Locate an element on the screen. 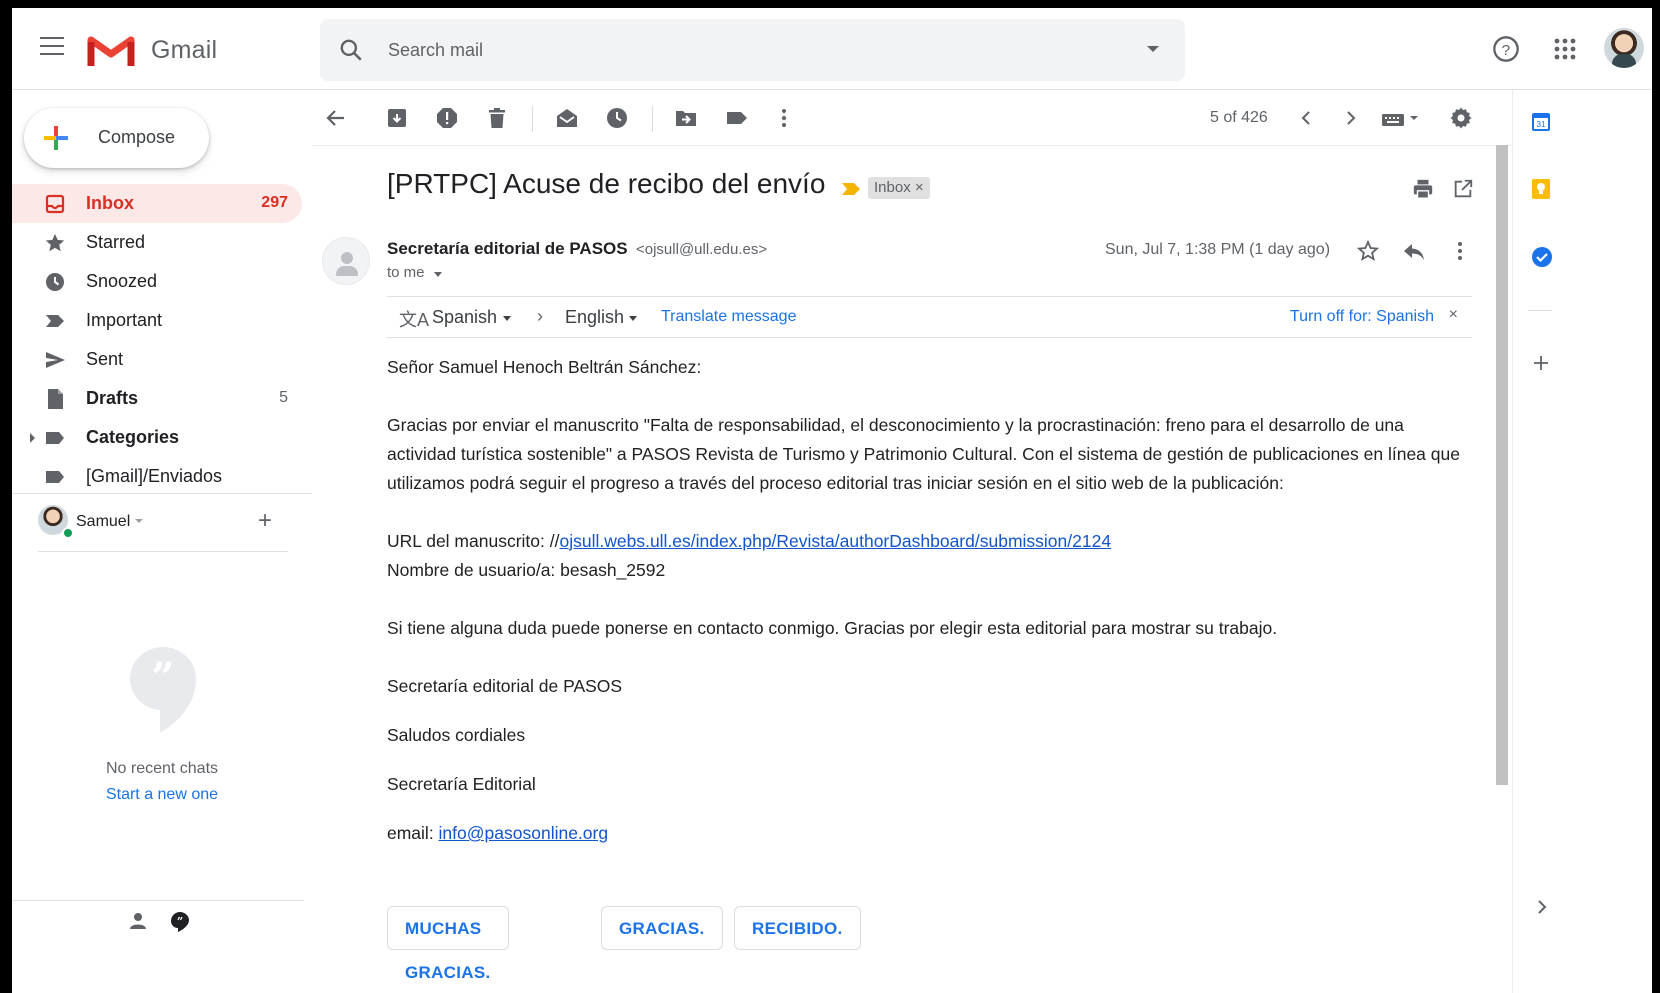  close-icon: × is located at coordinates (1453, 315).